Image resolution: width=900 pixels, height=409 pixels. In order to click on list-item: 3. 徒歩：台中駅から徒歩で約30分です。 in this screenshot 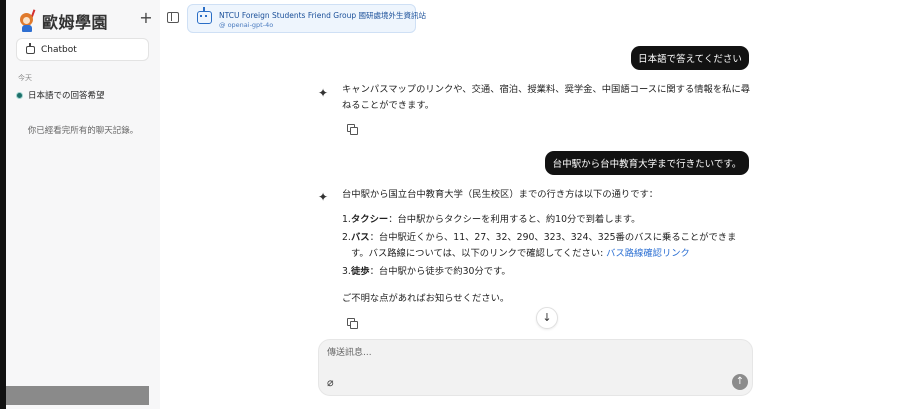, I will do `click(426, 271)`.